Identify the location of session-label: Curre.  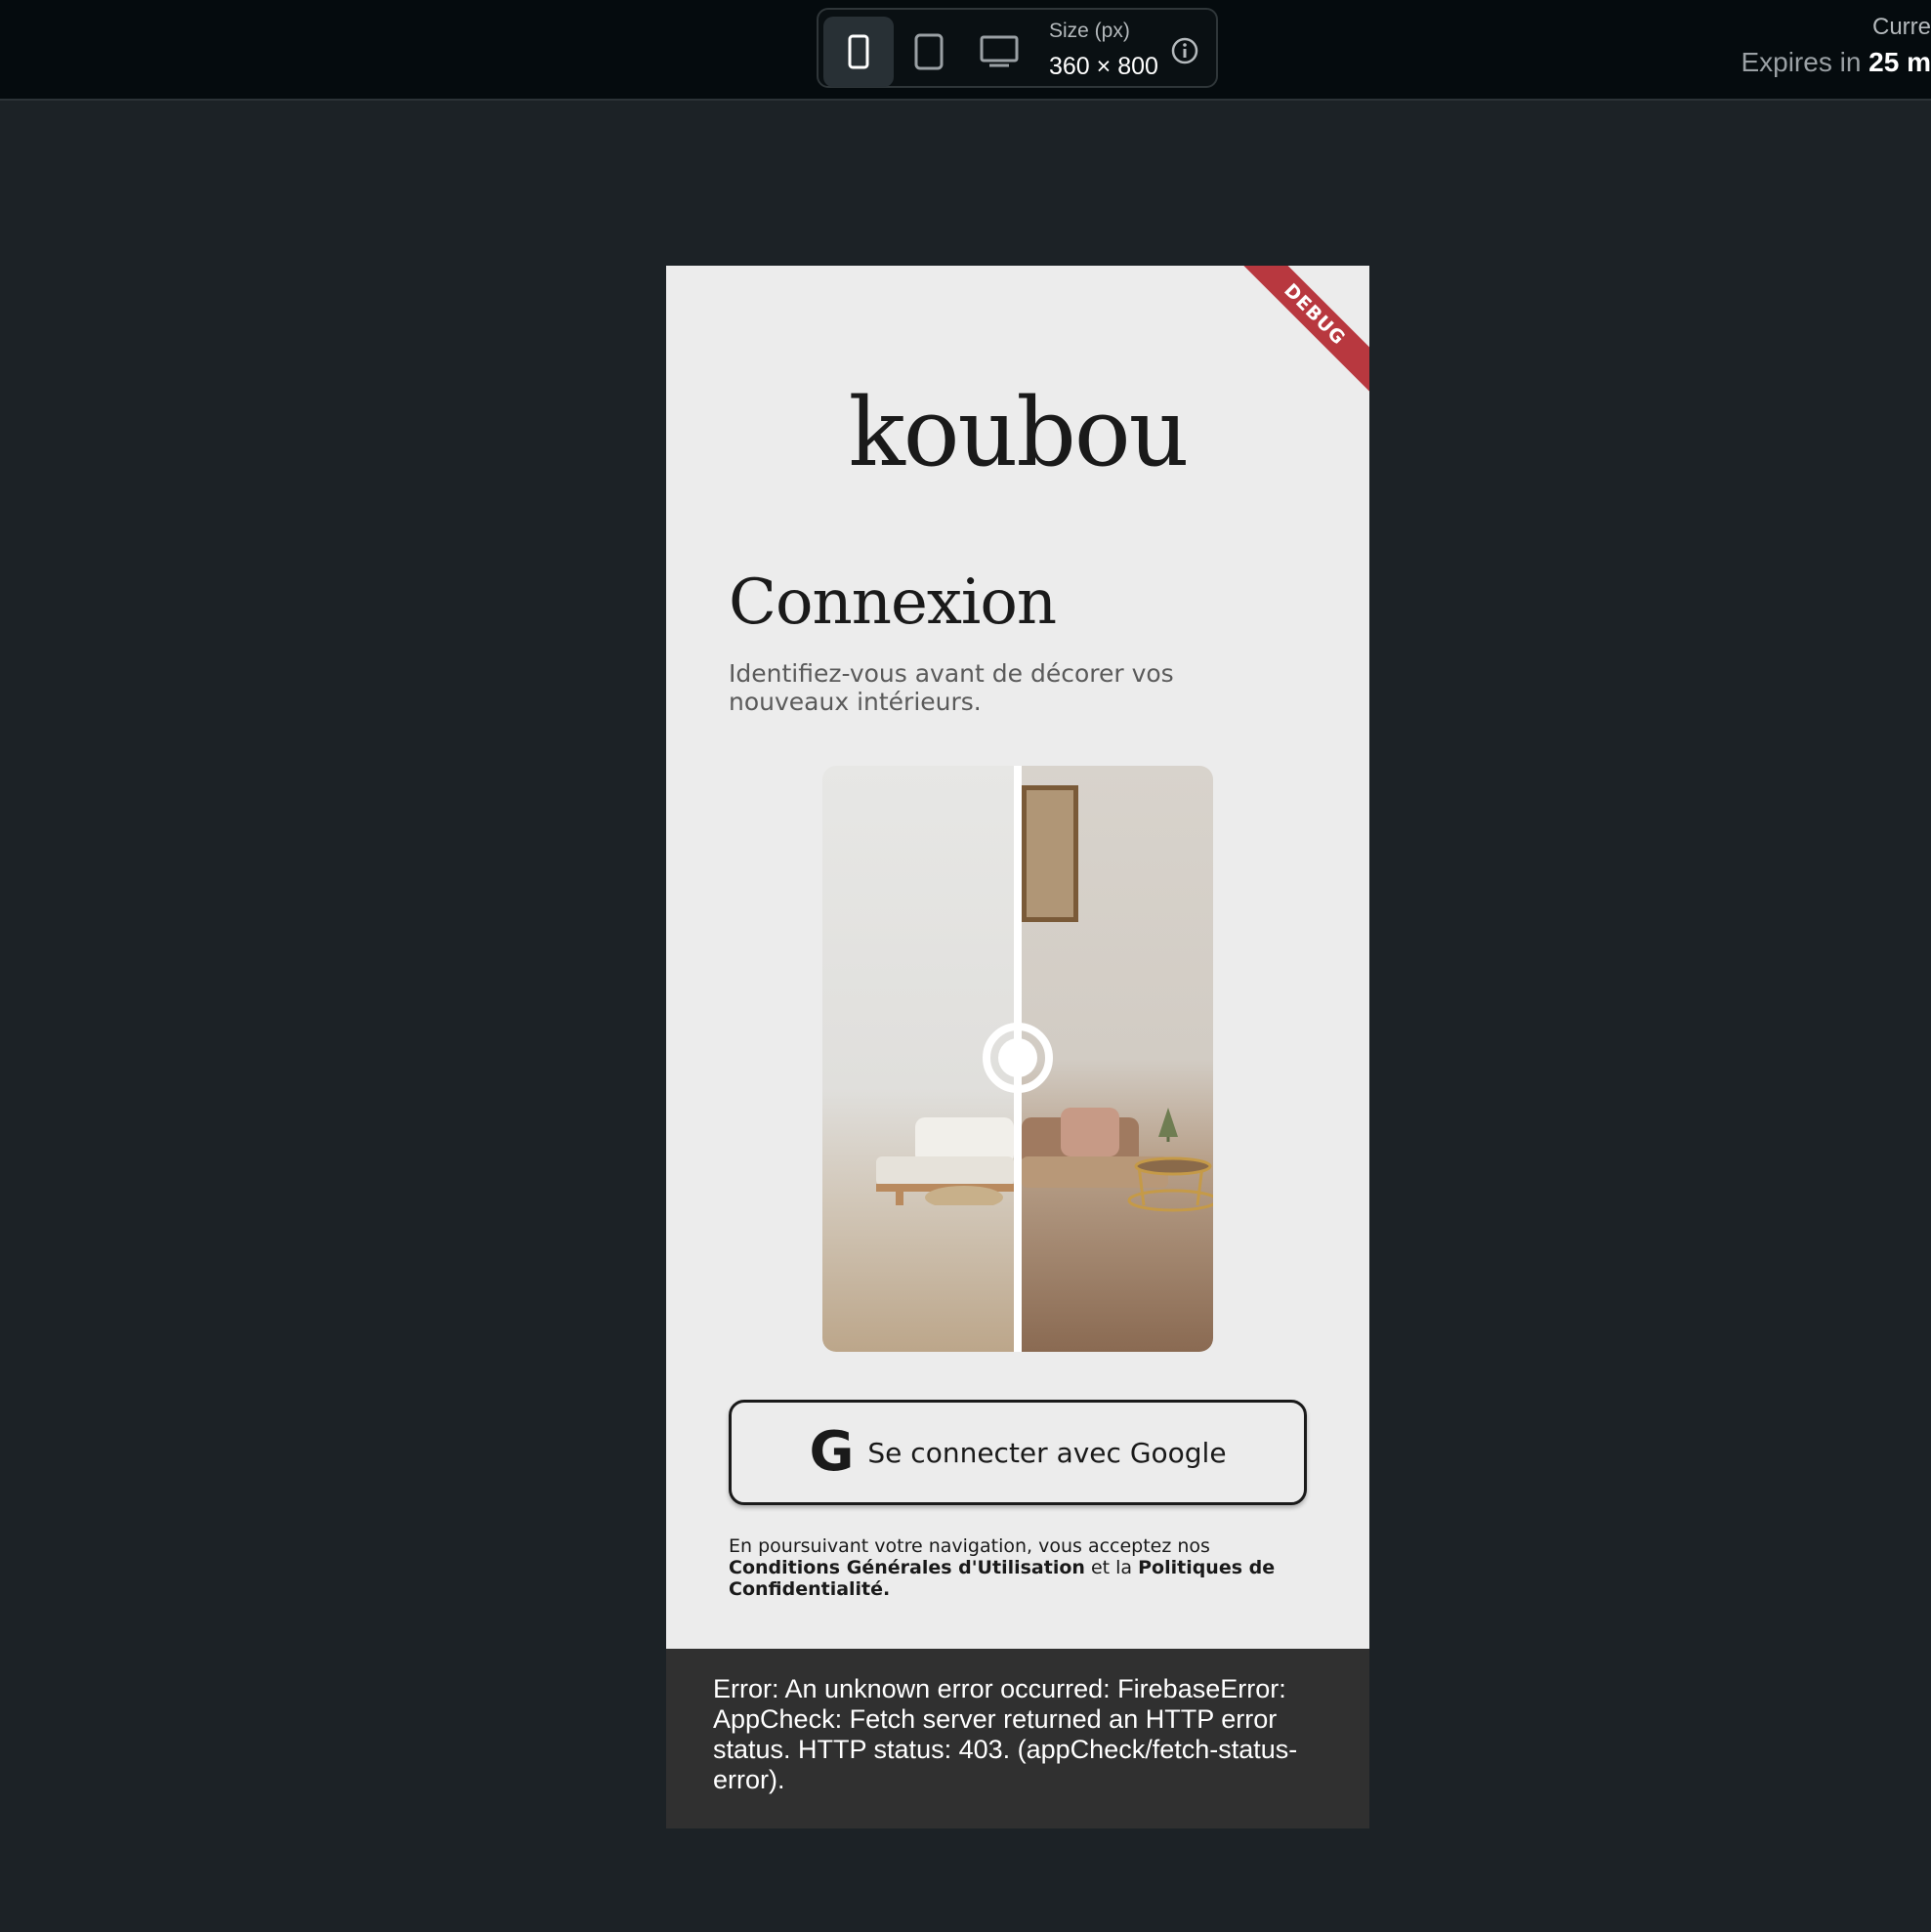
(1901, 27).